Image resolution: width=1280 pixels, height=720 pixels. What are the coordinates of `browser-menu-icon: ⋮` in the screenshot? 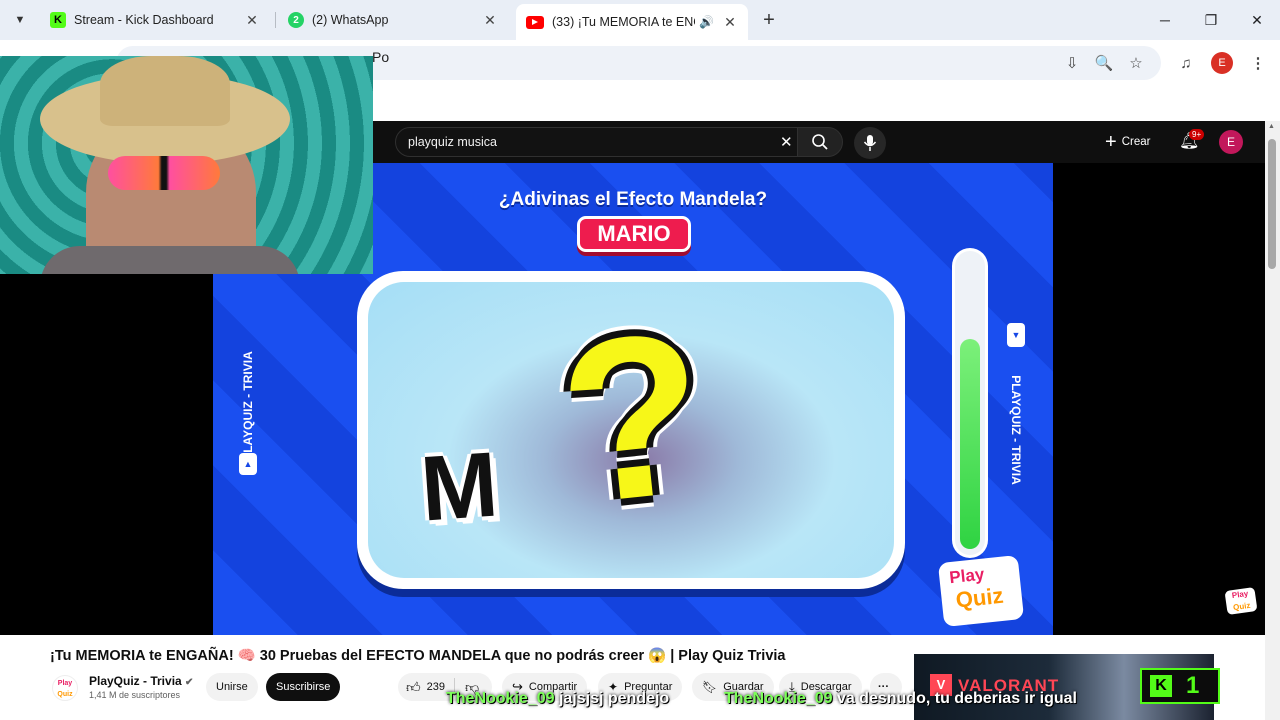 It's located at (1258, 63).